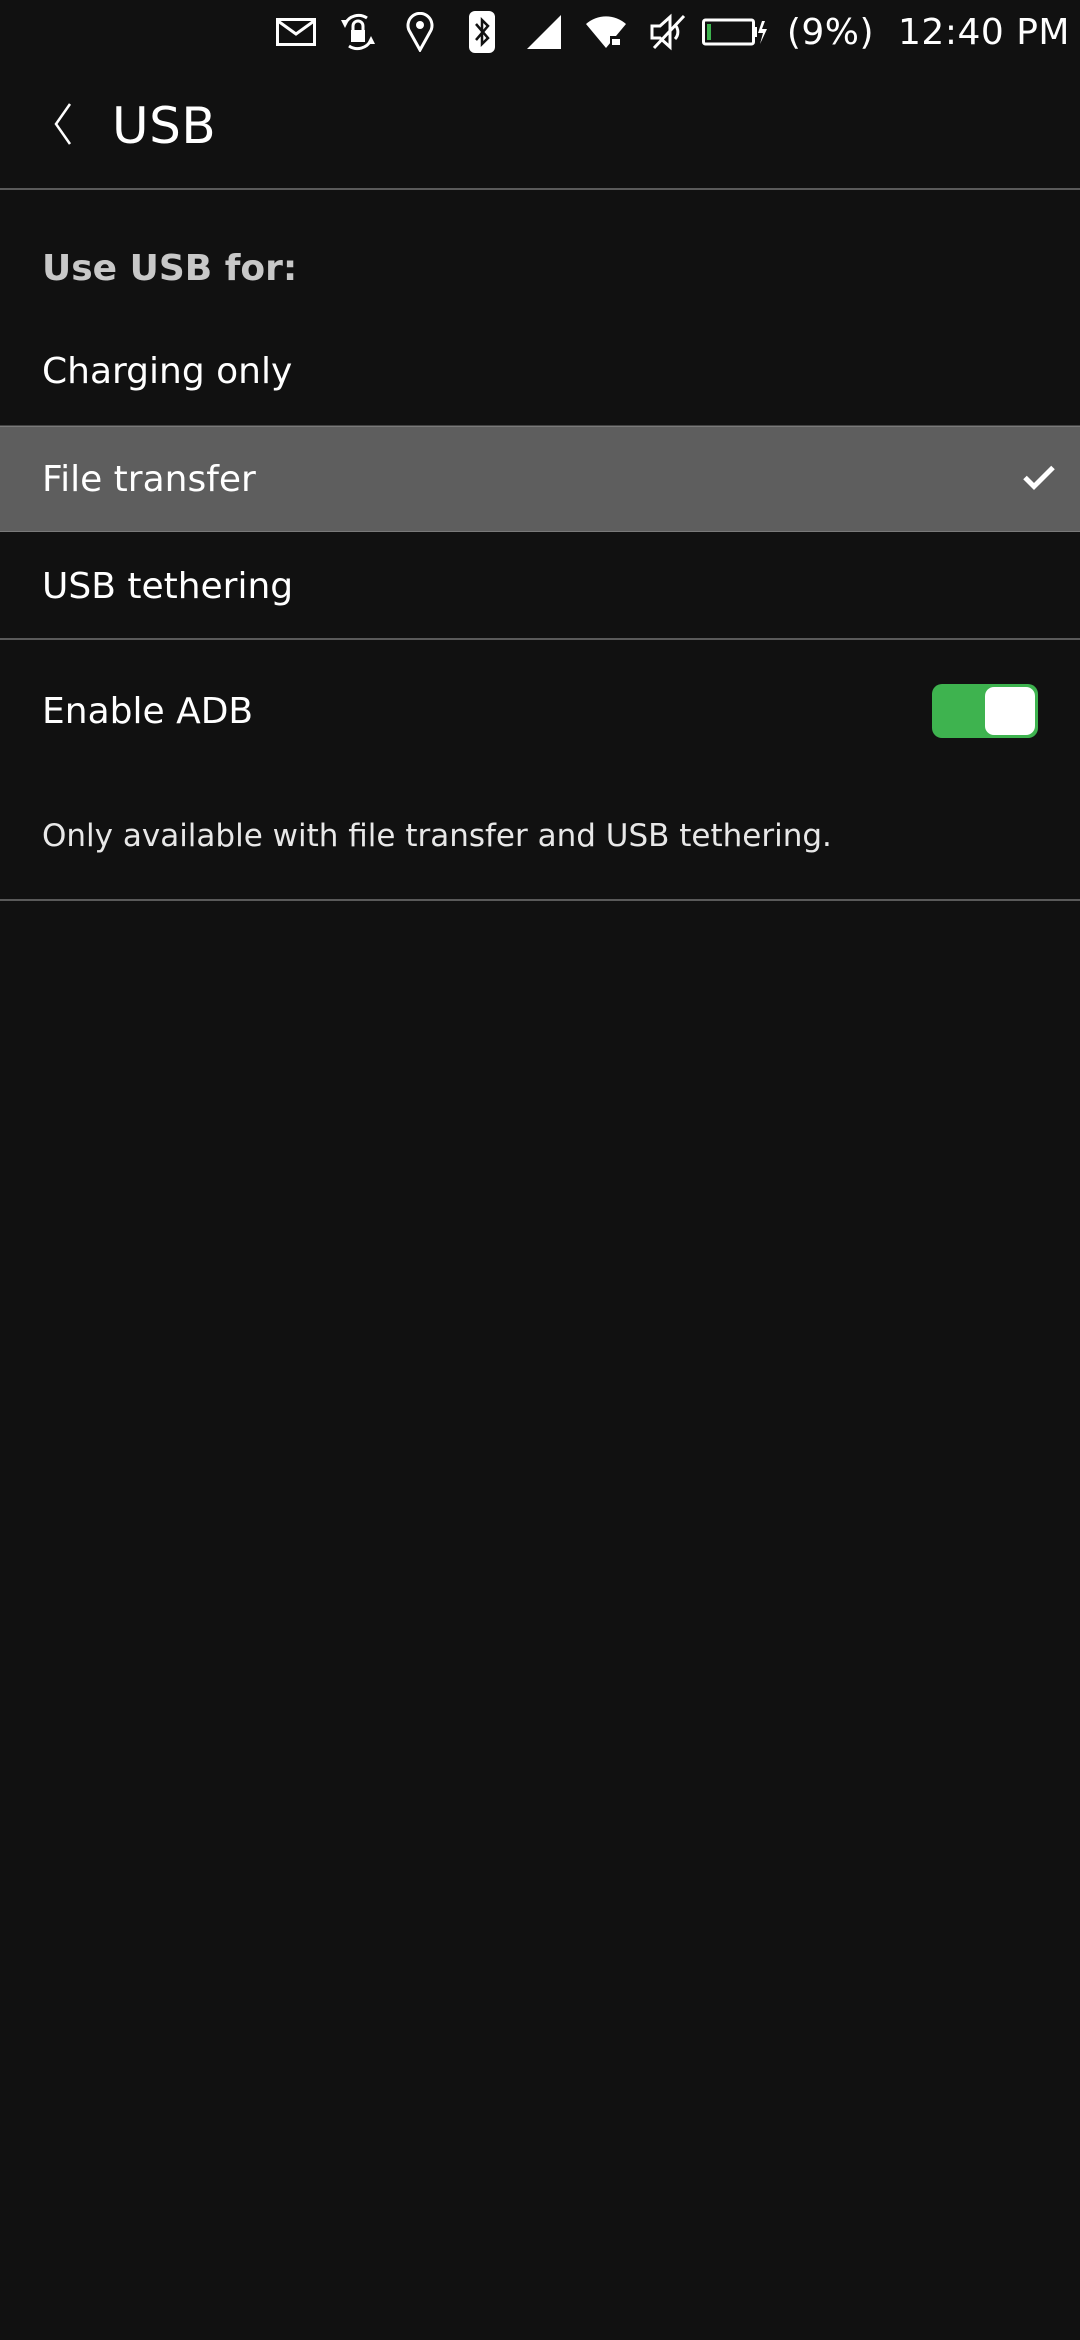 Image resolution: width=1080 pixels, height=2340 pixels. I want to click on toggle-knob, so click(1010, 711).